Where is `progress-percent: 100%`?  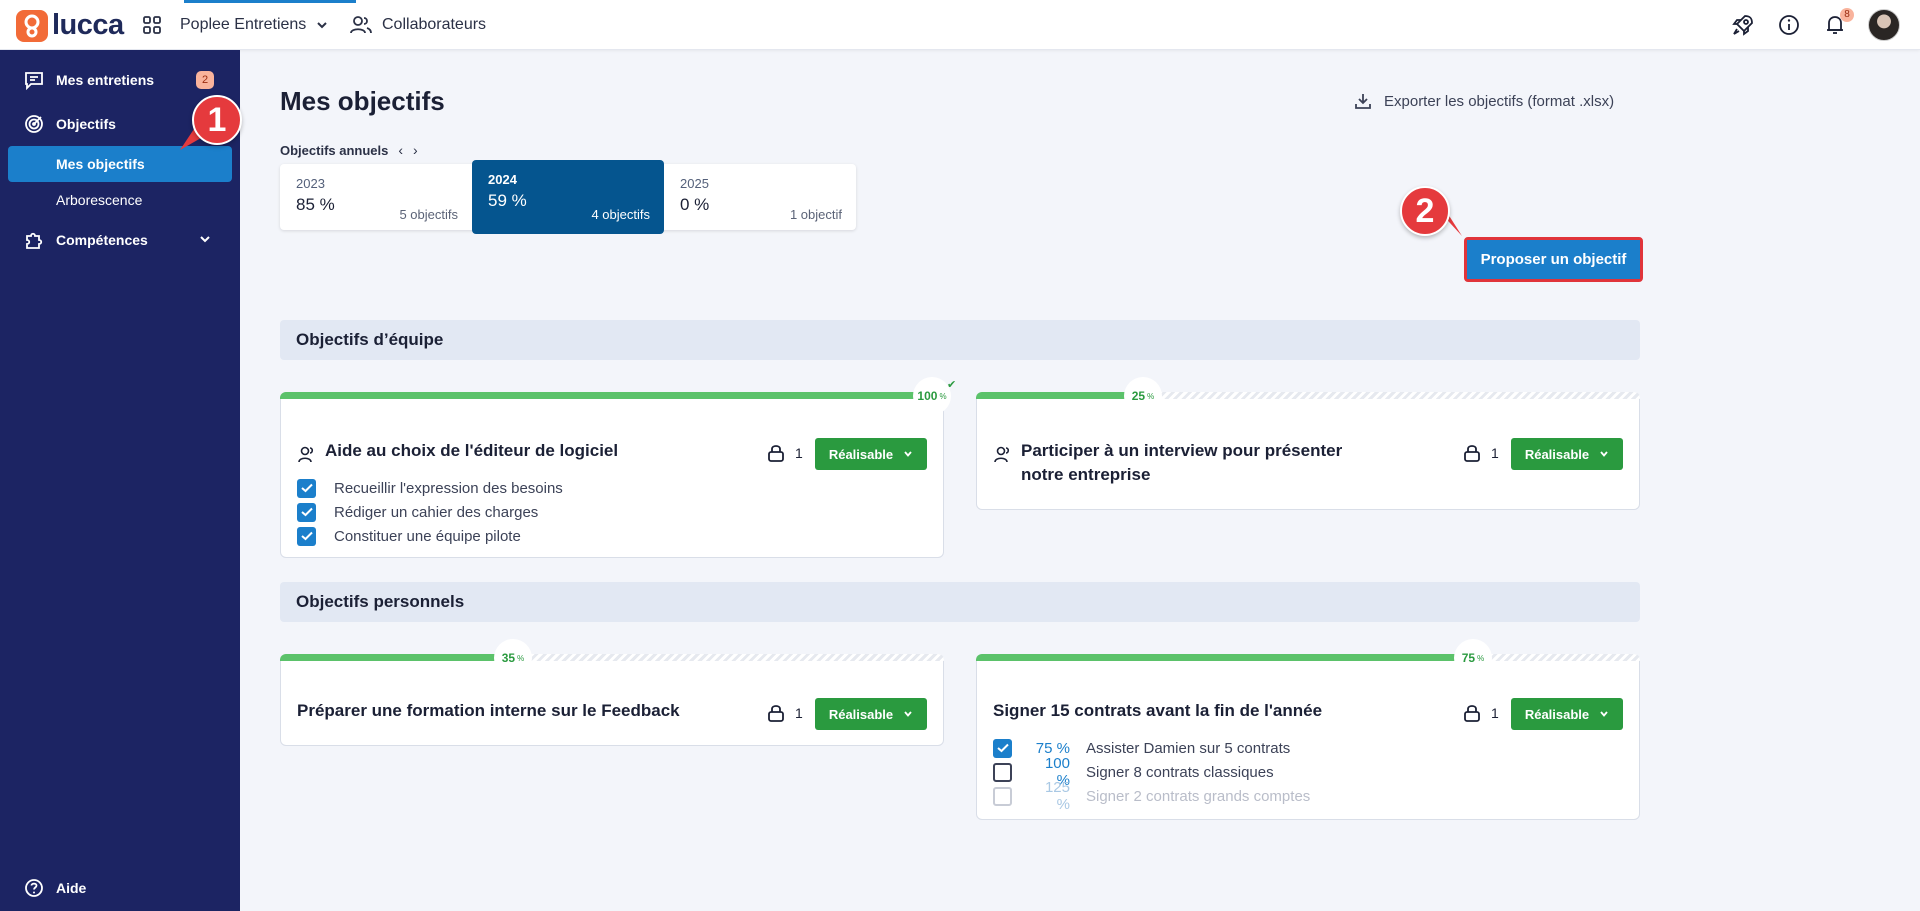
progress-percent: 100% is located at coordinates (932, 396).